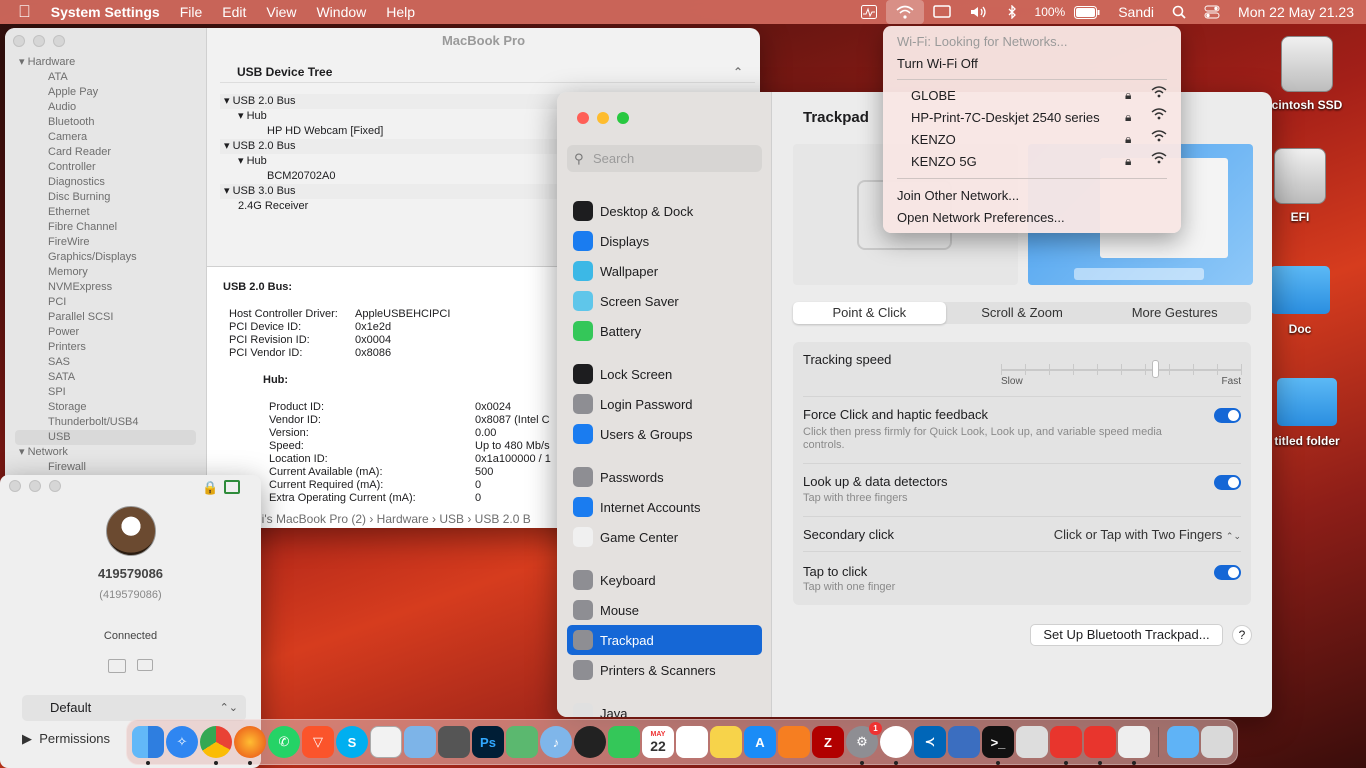 This screenshot has height=768, width=1366. I want to click on sidebar-item: Fibre Channel, so click(105, 227).